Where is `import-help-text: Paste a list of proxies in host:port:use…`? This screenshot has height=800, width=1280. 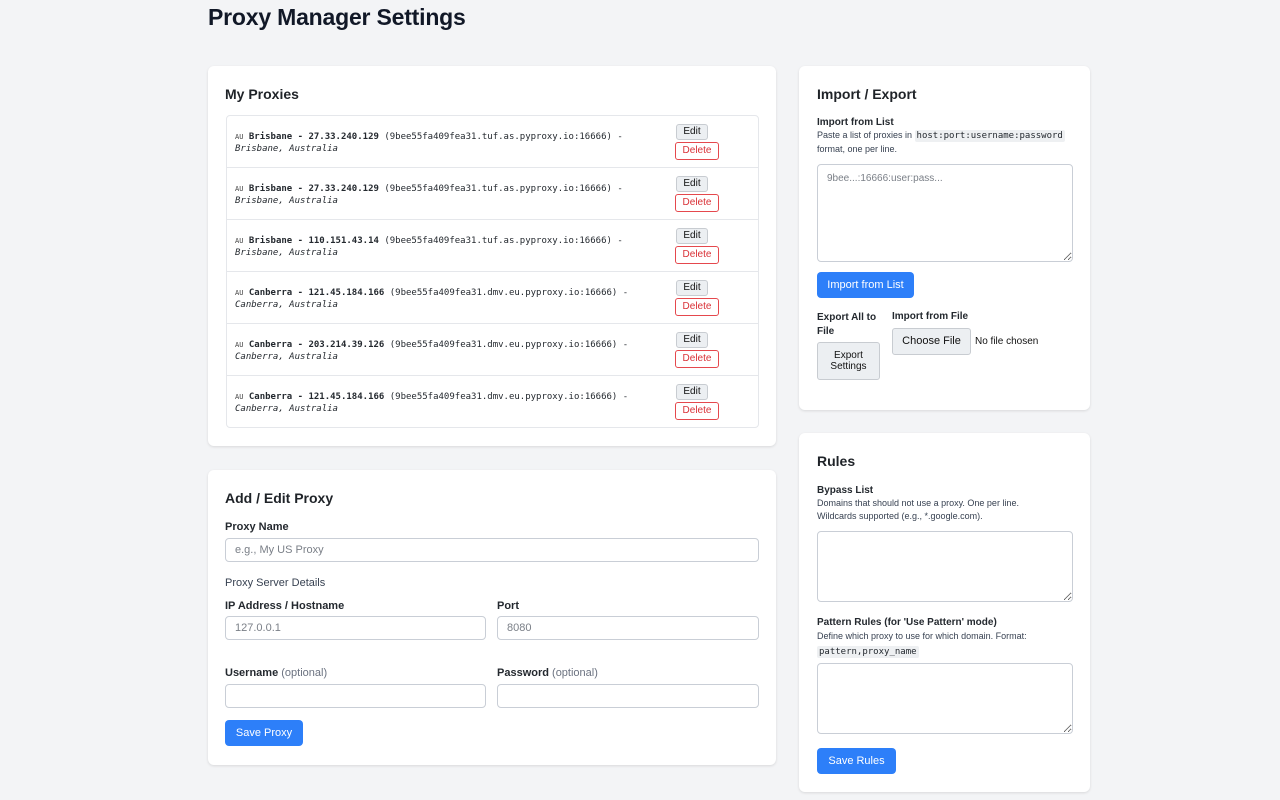 import-help-text: Paste a list of proxies in host:port:use… is located at coordinates (945, 142).